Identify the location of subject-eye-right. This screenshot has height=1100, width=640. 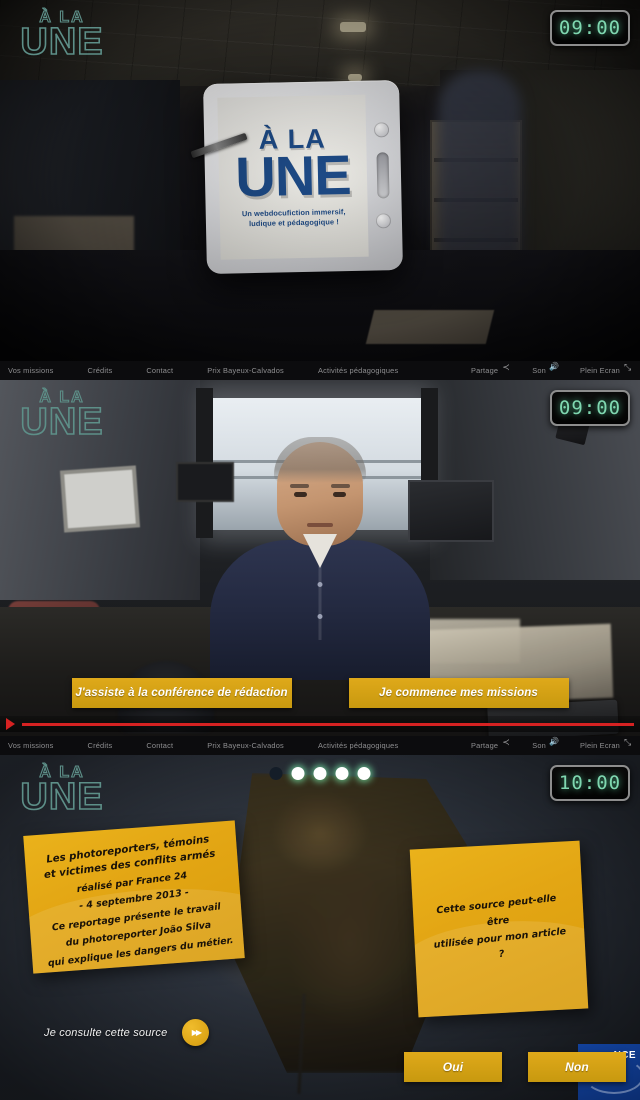
(339, 494).